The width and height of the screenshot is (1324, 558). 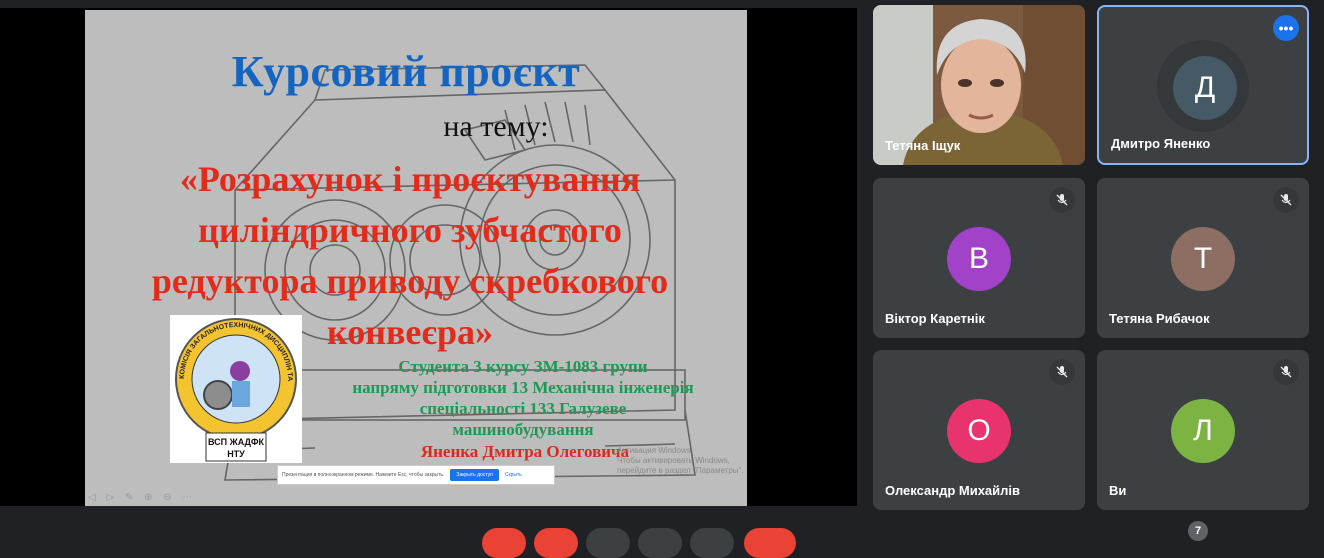 What do you see at coordinates (1159, 318) in the screenshot?
I see `participant-name: Тетяна Рибачок` at bounding box center [1159, 318].